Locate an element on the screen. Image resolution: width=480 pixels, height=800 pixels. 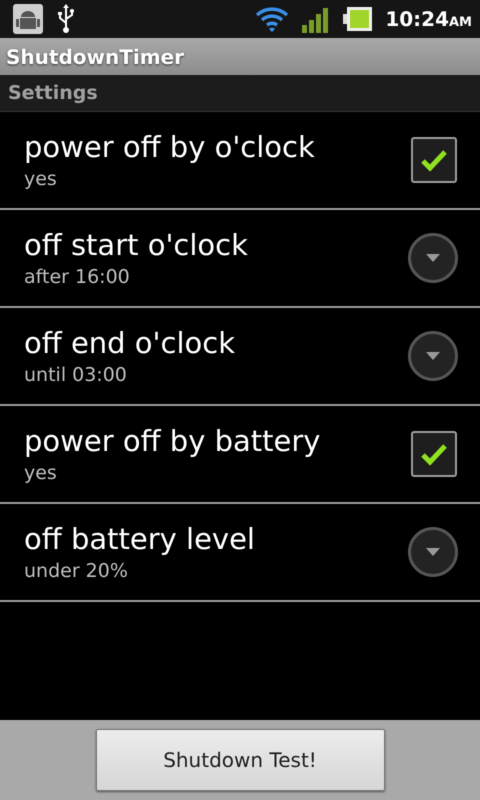
preference-row: power off by o'clock yes is located at coordinates (240, 161).